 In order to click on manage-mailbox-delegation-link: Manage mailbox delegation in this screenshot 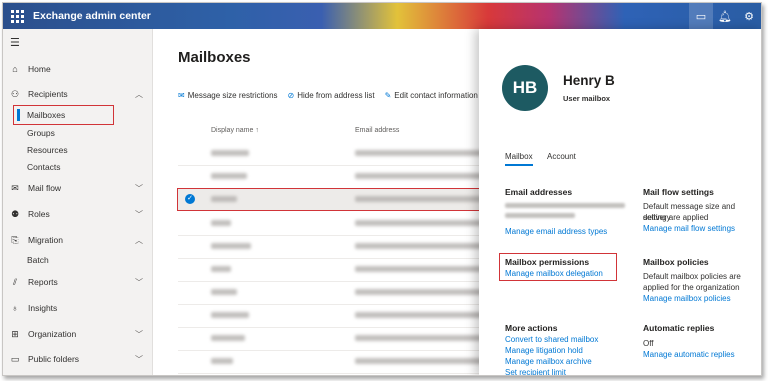, I will do `click(554, 273)`.